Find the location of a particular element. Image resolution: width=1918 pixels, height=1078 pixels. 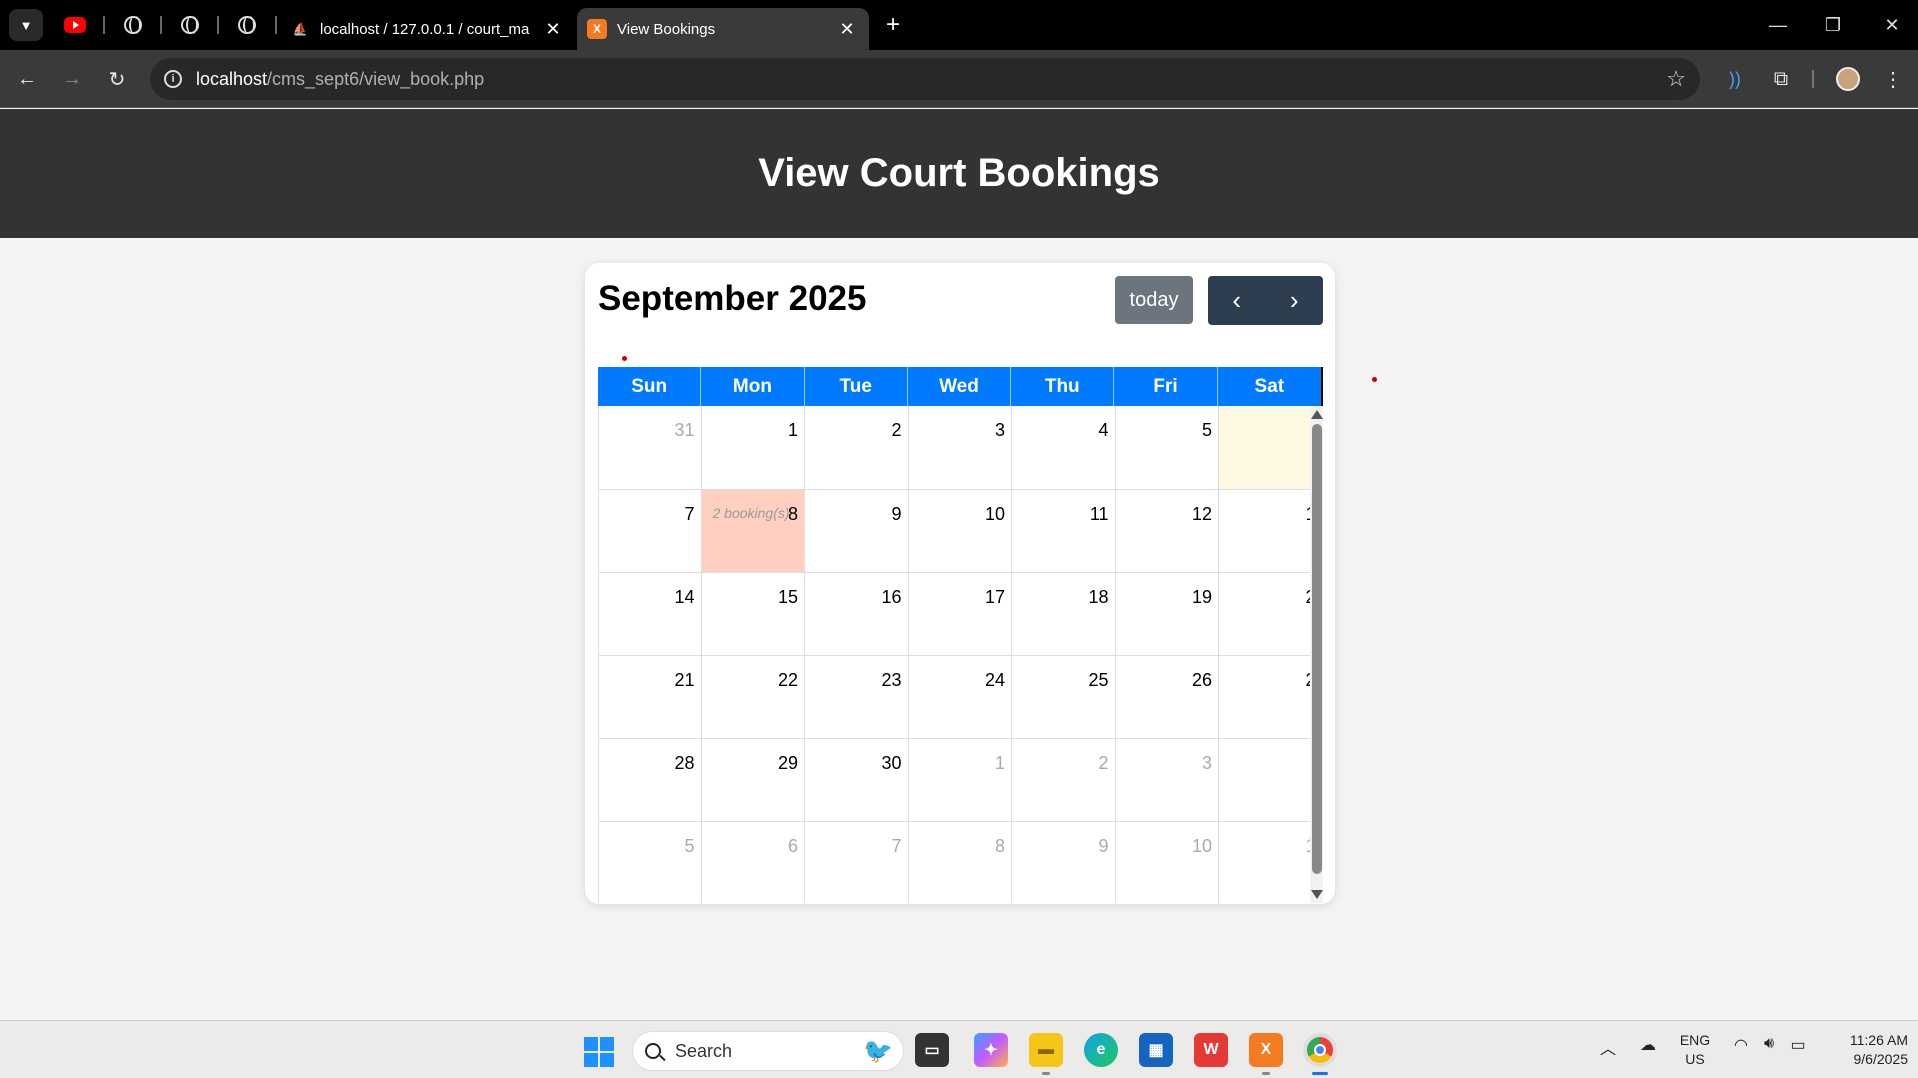

more-menu-icon: ⋮ is located at coordinates (1893, 79).